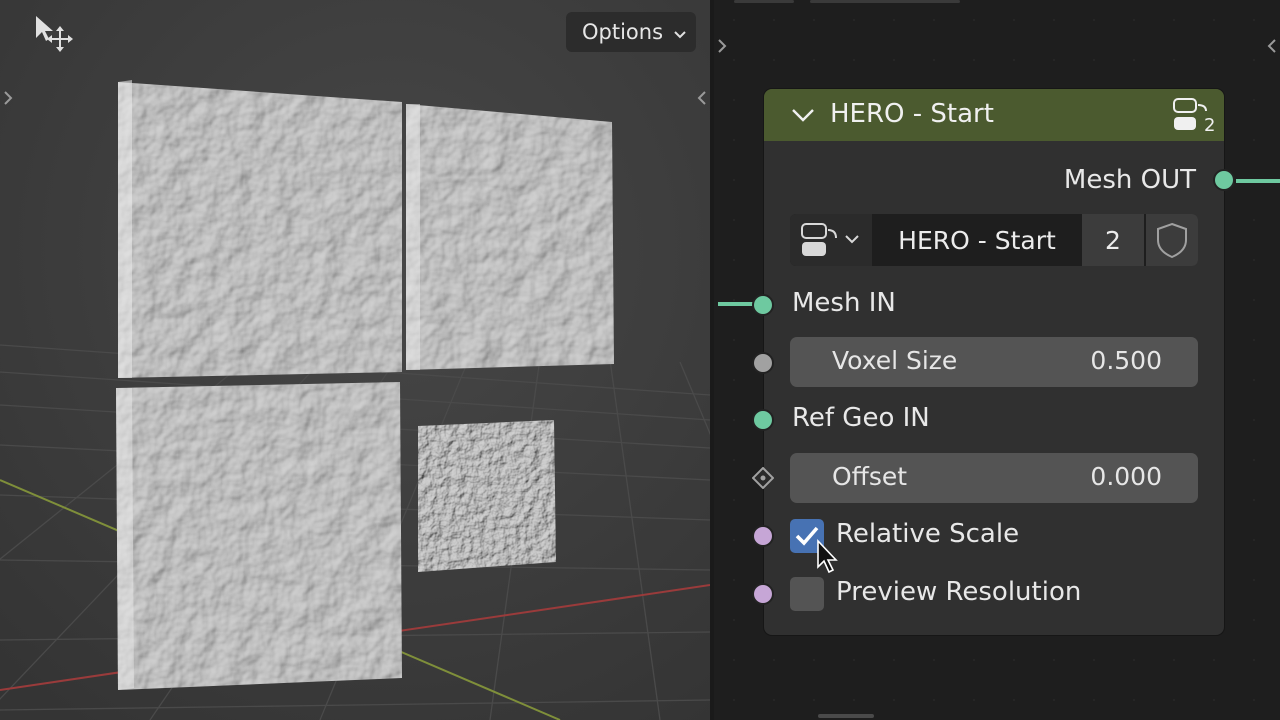  What do you see at coordinates (803, 117) in the screenshot?
I see `collapse-chevron-icon` at bounding box center [803, 117].